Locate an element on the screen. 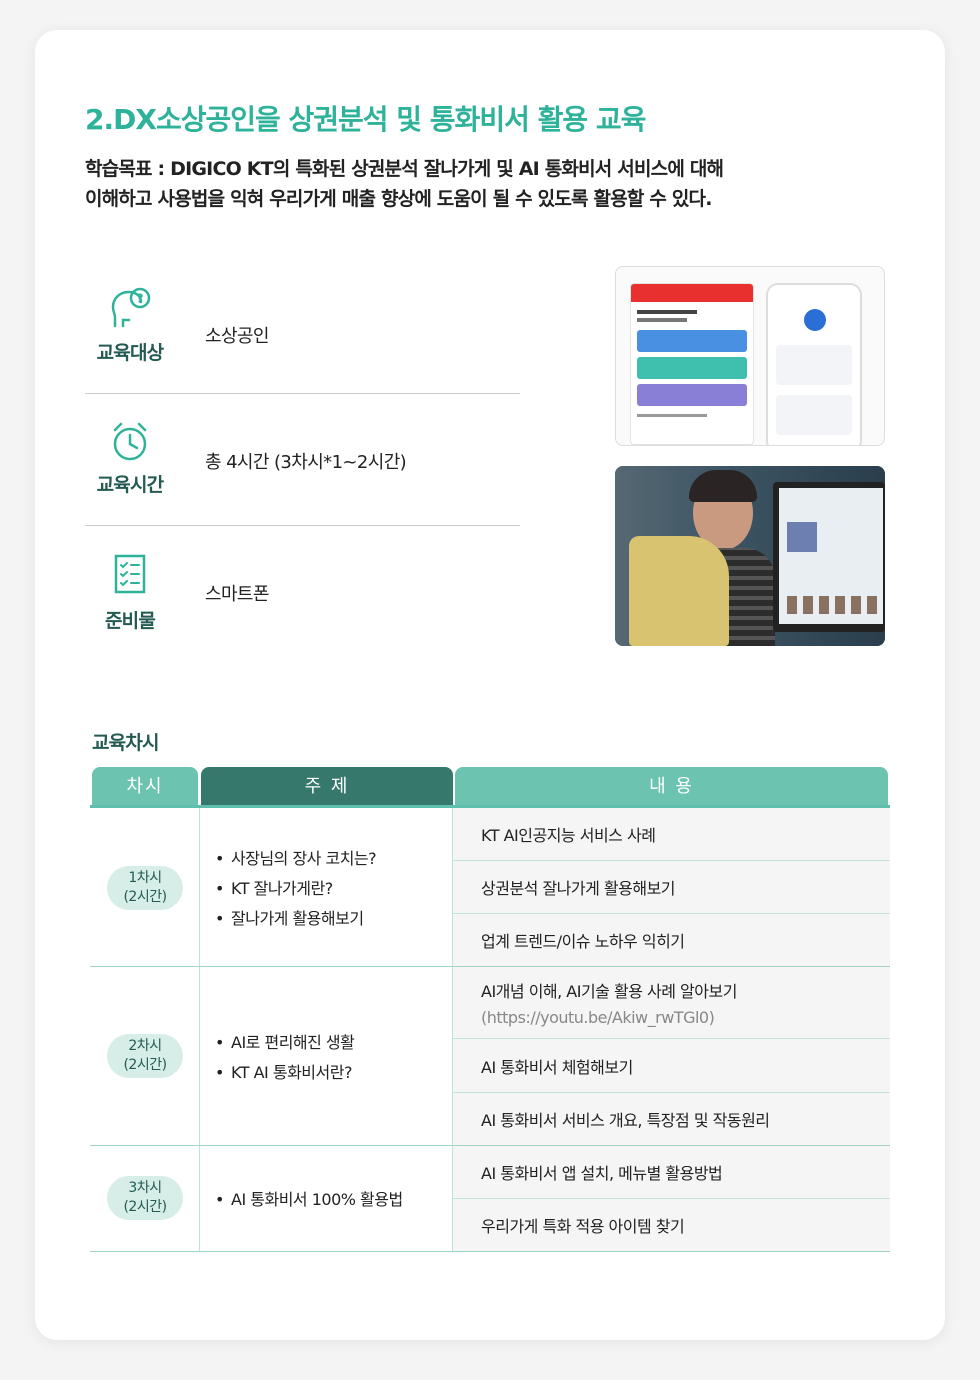 The height and width of the screenshot is (1380, 980). sessions-section-title: 교육차시 is located at coordinates (126, 743).